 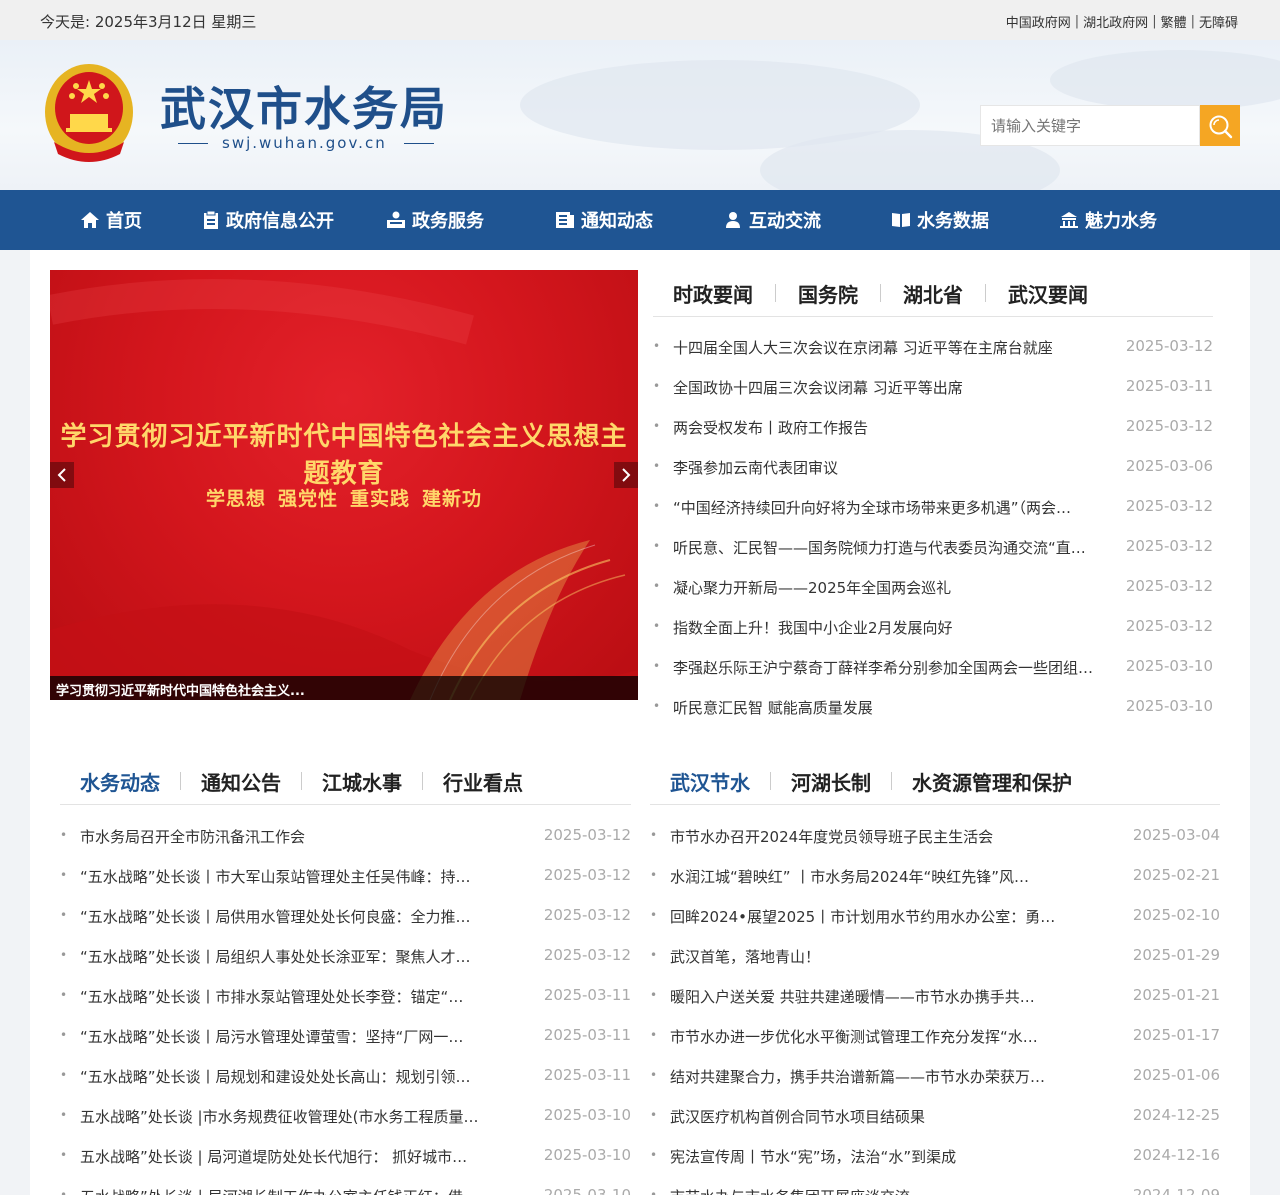 What do you see at coordinates (1090, 125) in the screenshot?
I see `search-input` at bounding box center [1090, 125].